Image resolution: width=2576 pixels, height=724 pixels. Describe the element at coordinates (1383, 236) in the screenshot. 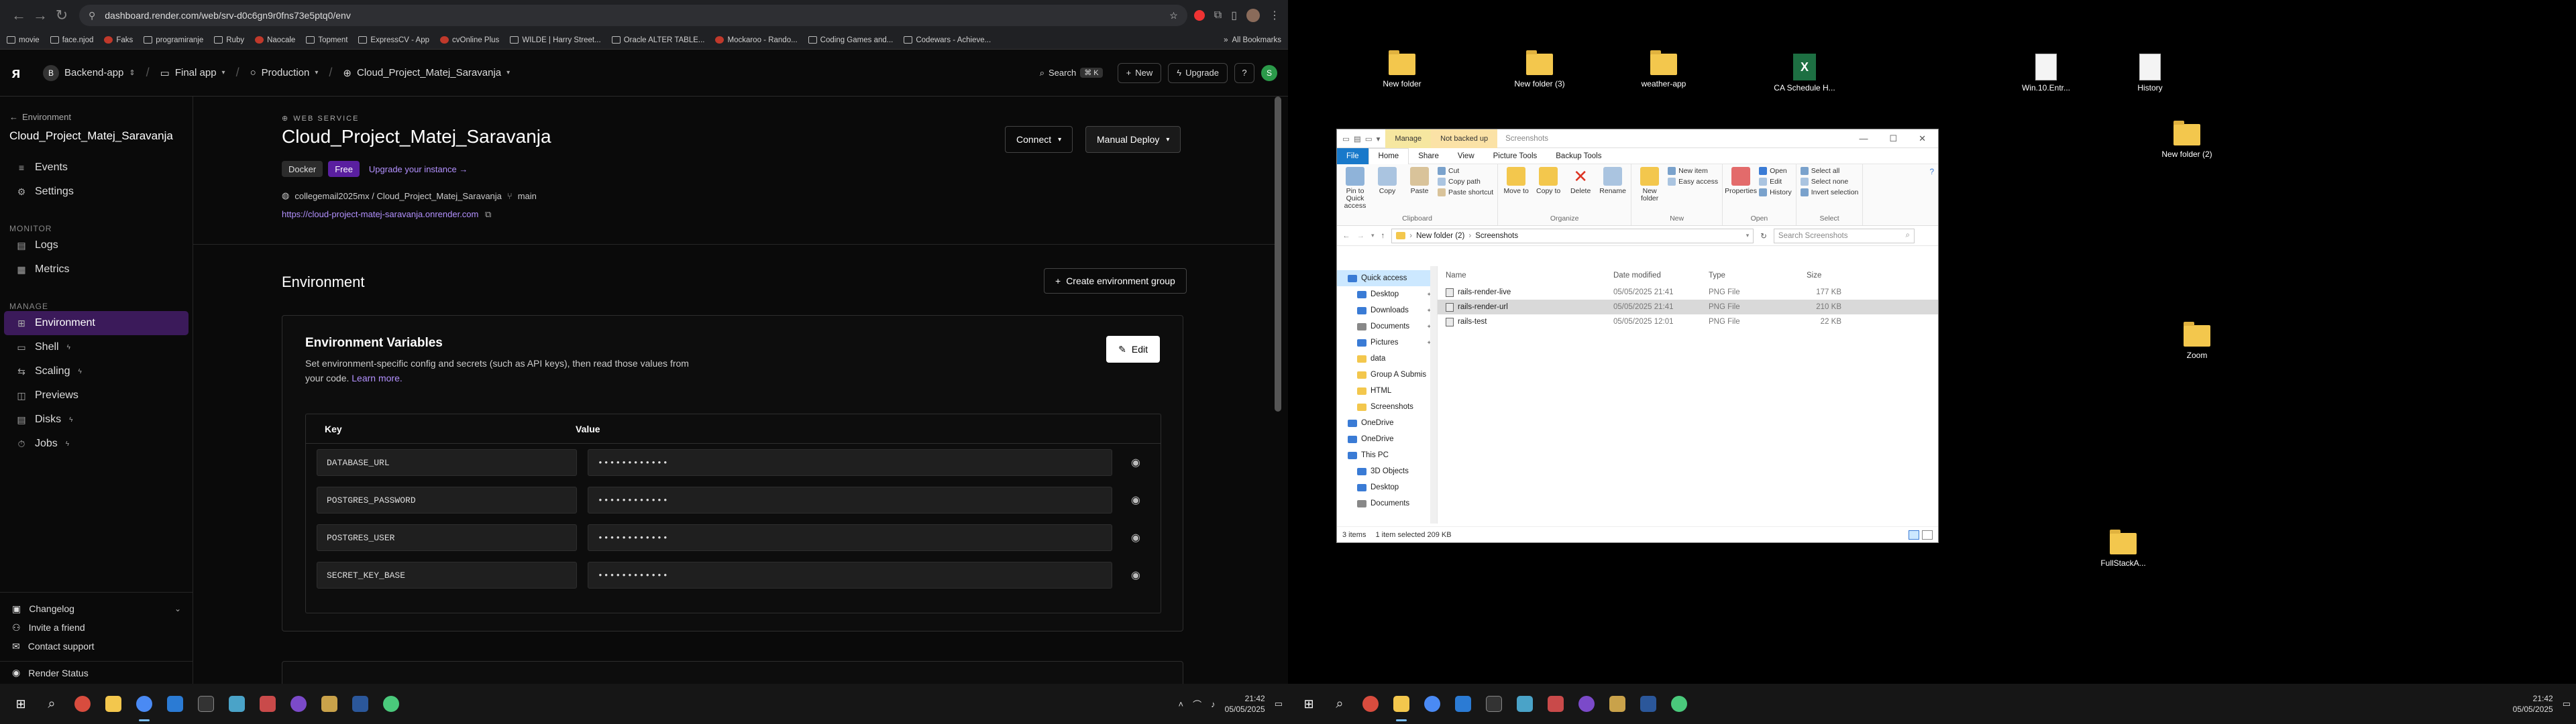

I see `up-arrow-icon: ↑` at that location.